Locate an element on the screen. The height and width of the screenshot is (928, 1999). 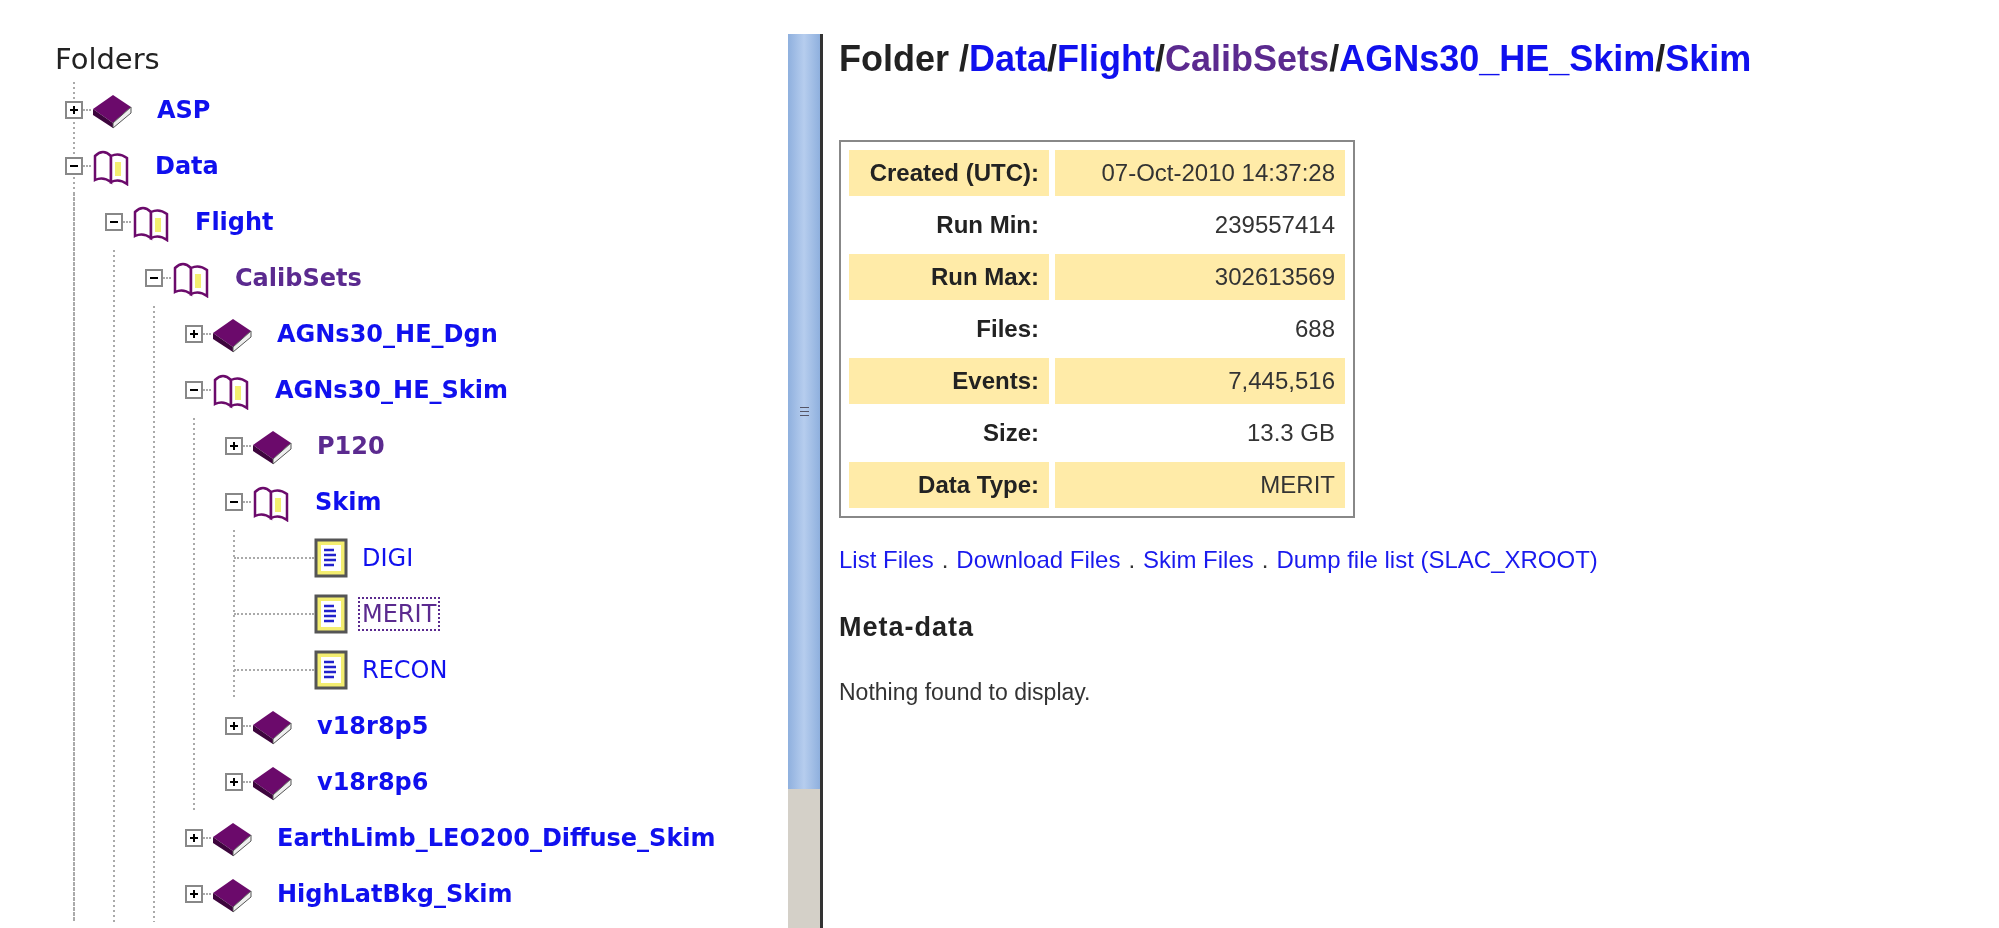
folder-link: Data is located at coordinates (187, 166).